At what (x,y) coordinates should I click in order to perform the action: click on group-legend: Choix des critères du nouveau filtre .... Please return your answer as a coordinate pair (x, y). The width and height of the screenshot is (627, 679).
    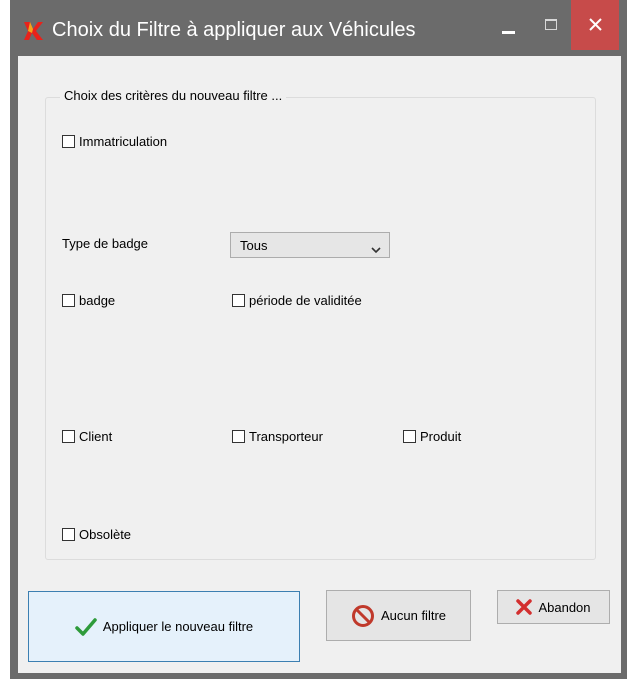
    Looking at the image, I should click on (173, 95).